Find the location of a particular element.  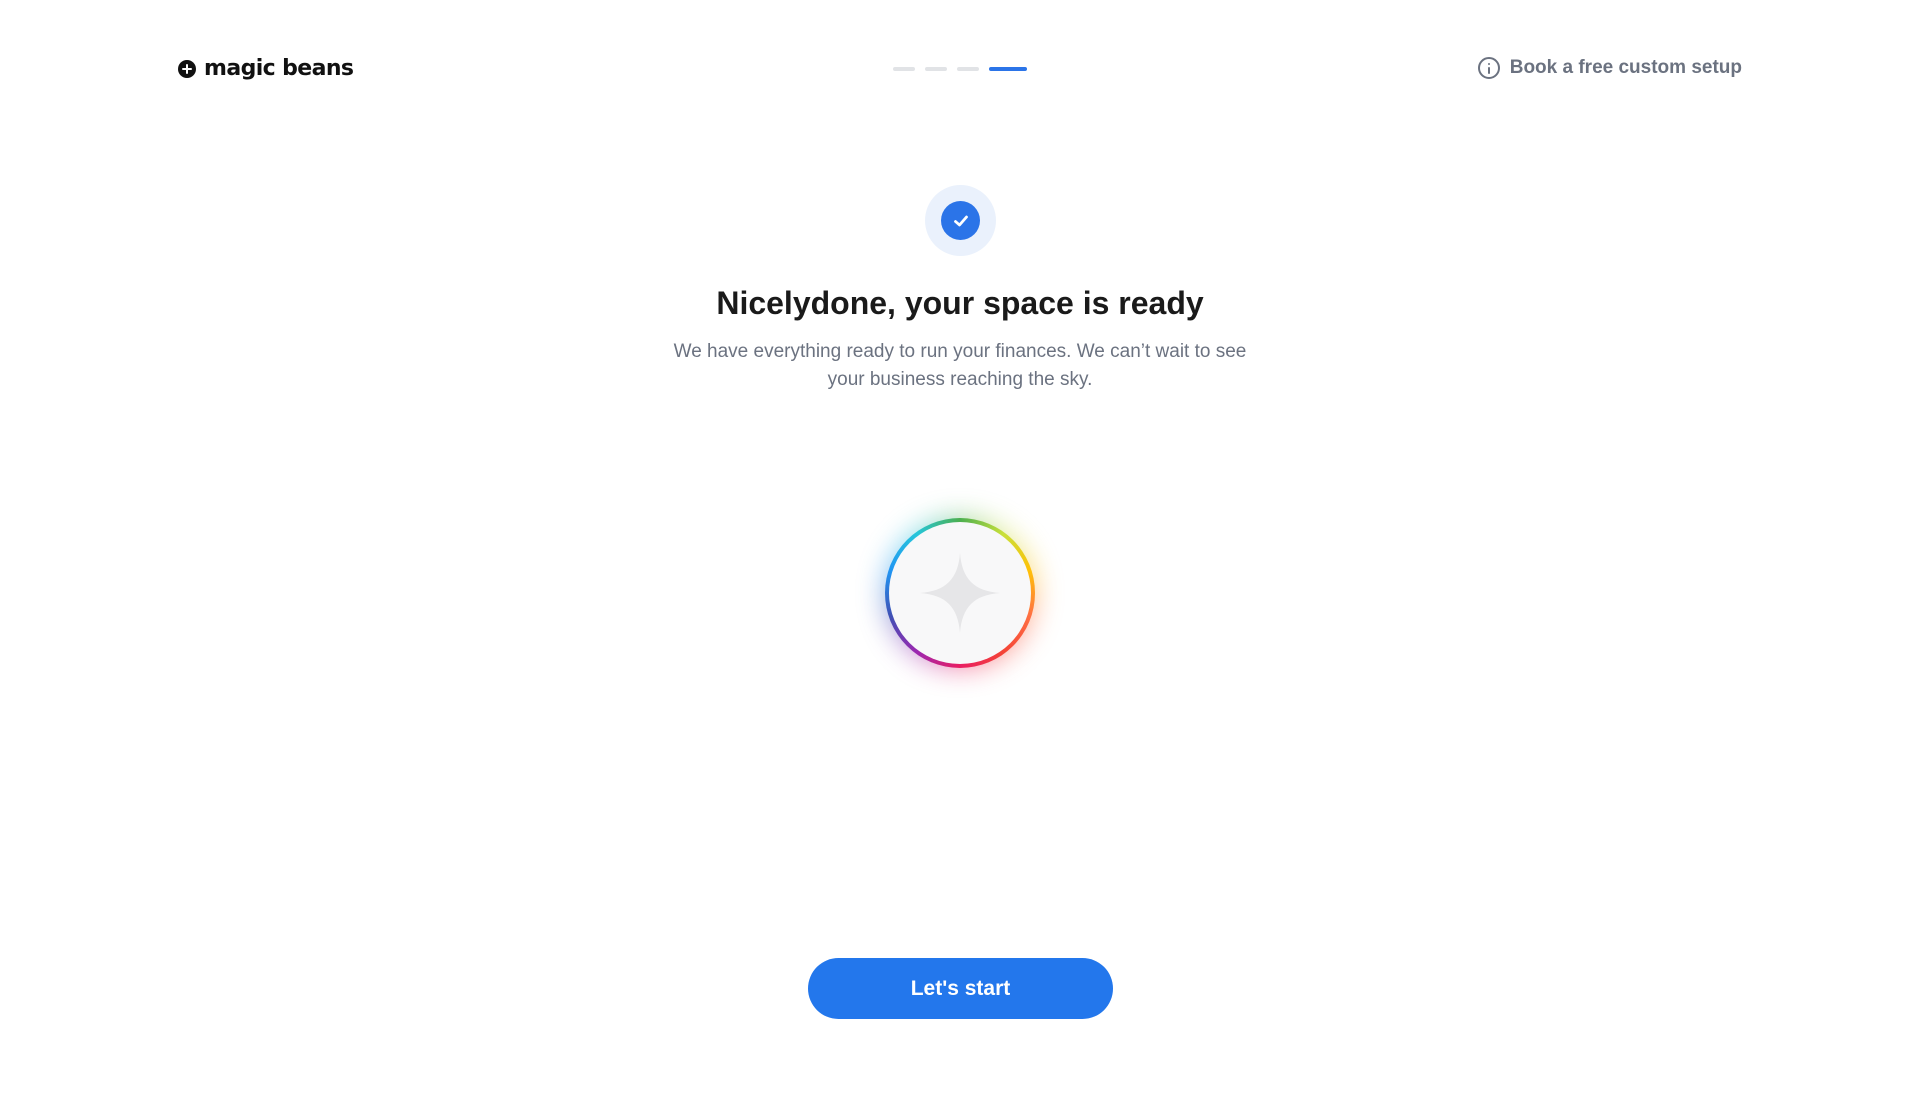

info-icon is located at coordinates (1488, 68).